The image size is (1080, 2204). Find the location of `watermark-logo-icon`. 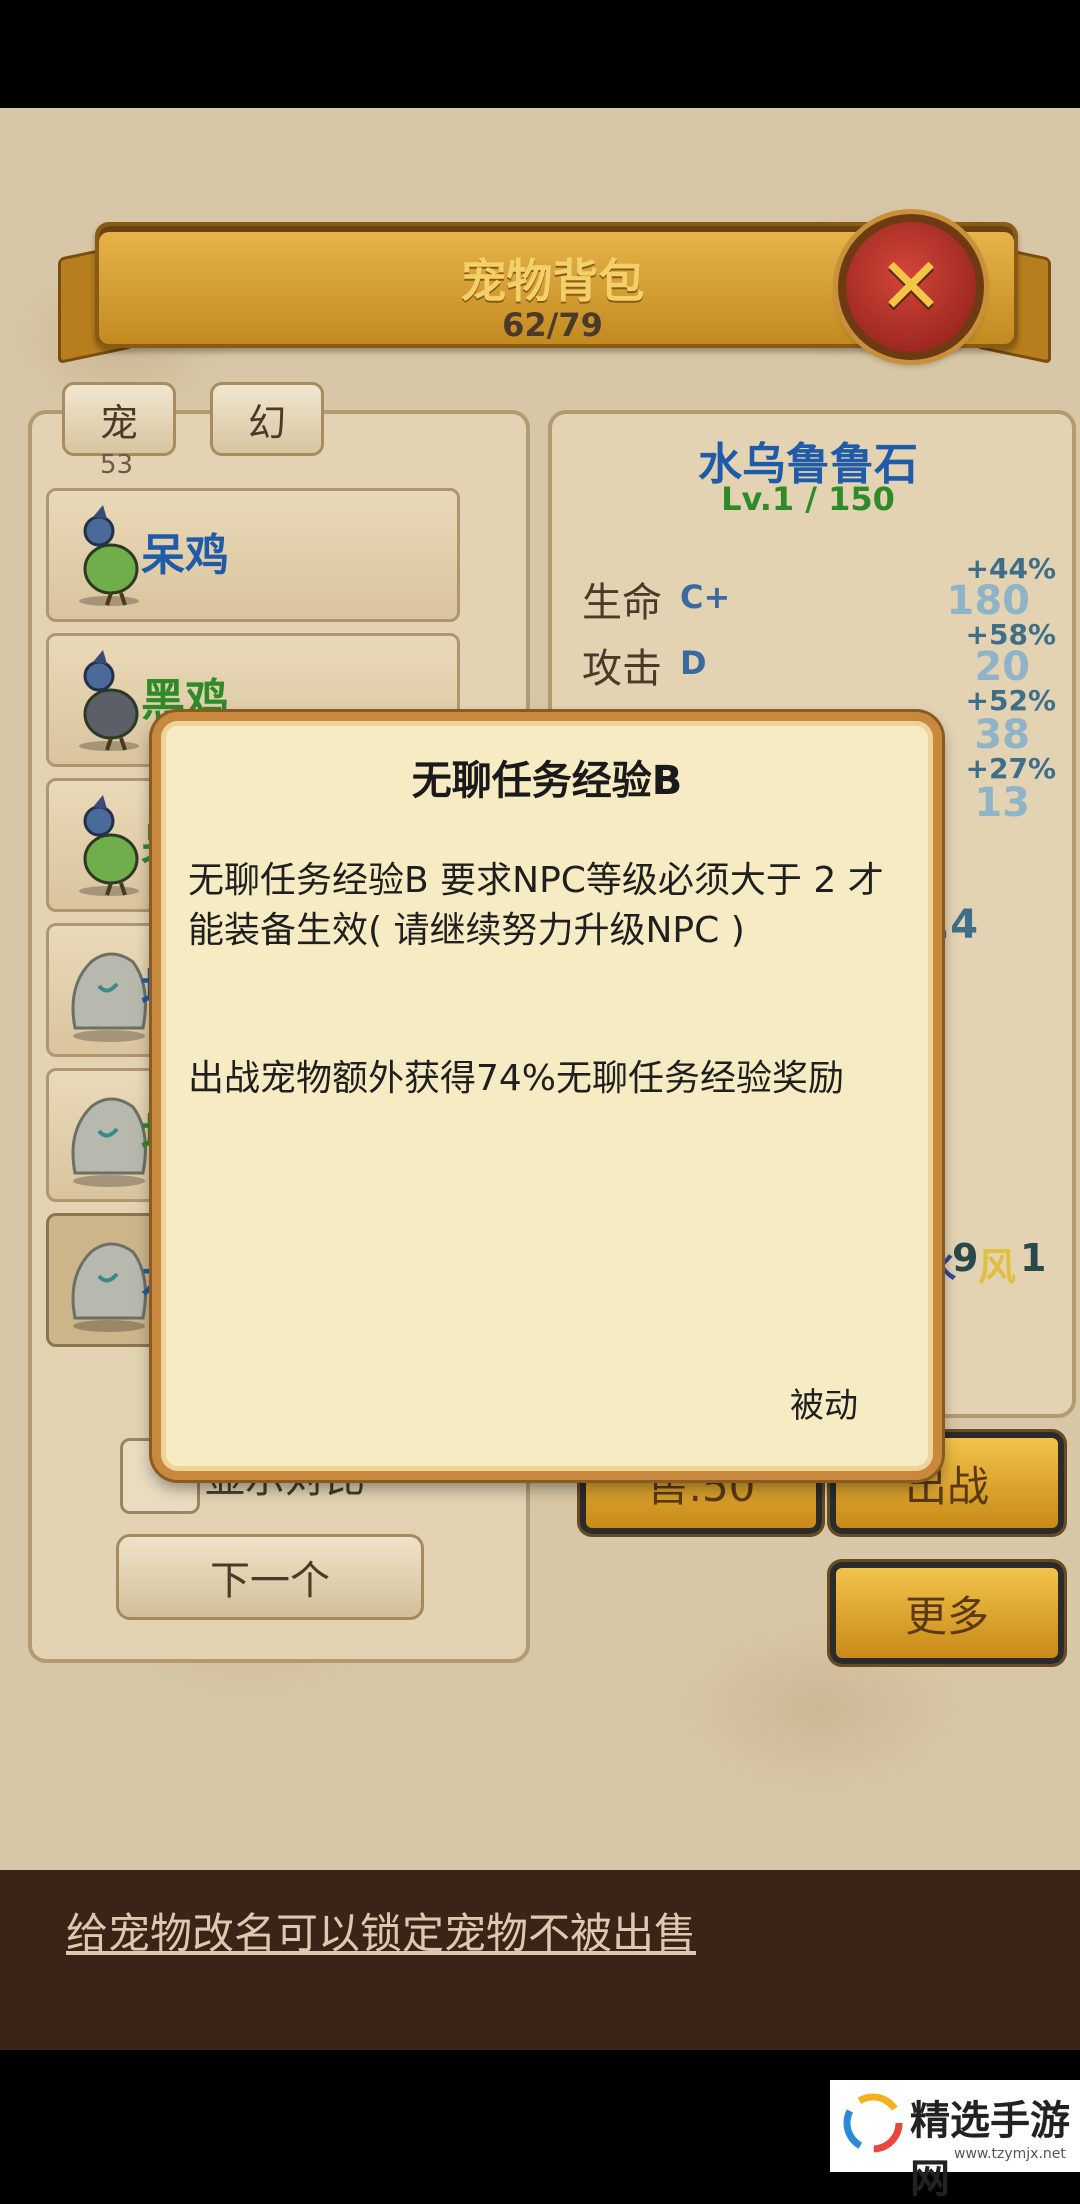

watermark-logo-icon is located at coordinates (873, 2123).